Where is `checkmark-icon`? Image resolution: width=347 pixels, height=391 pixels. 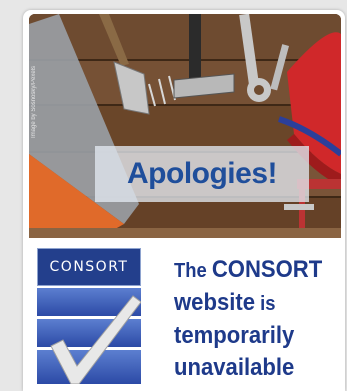 checkmark-icon is located at coordinates (89, 336).